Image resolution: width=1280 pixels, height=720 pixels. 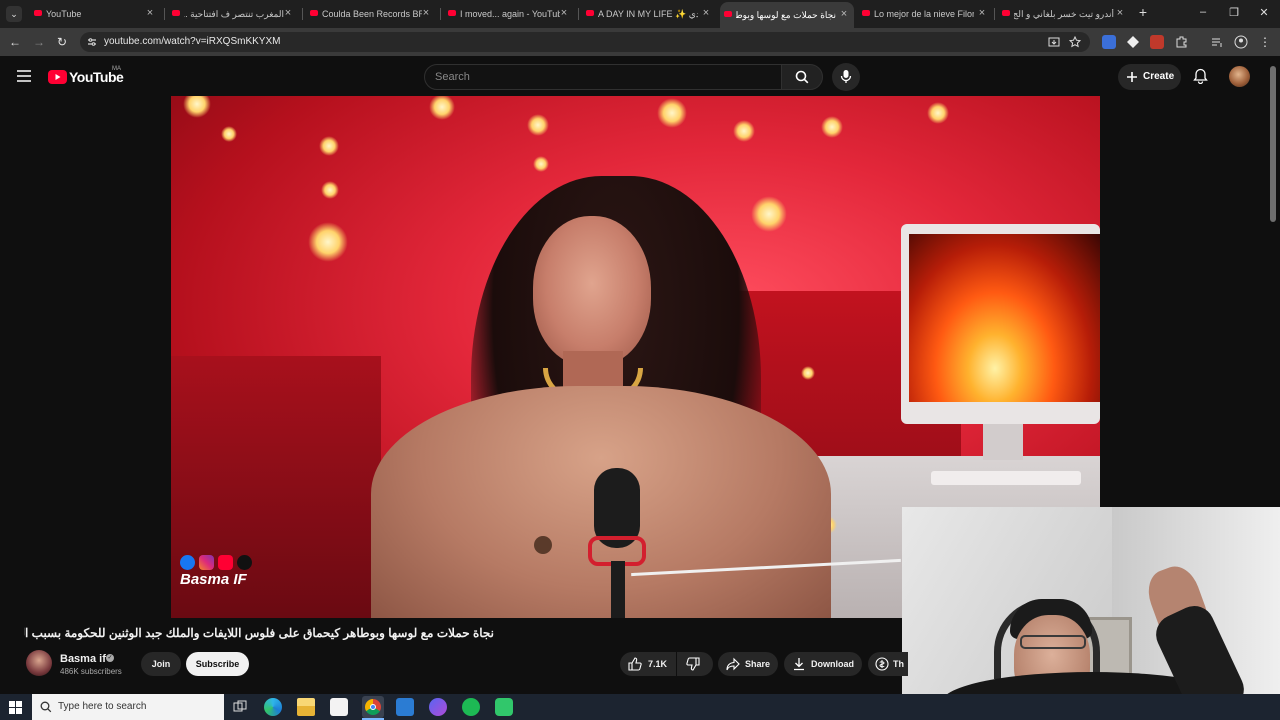 I want to click on video-watermark: Basma IF, so click(x=213, y=579).